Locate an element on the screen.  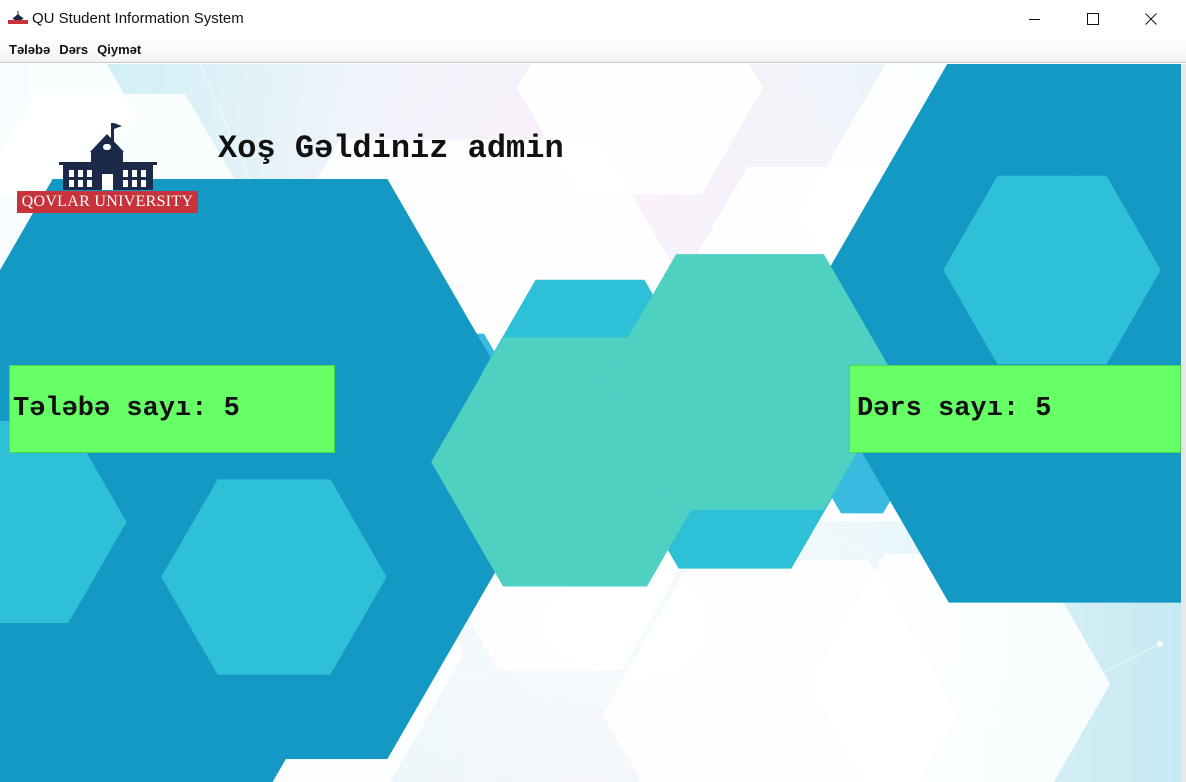
window-right-edge is located at coordinates (1183, 423).